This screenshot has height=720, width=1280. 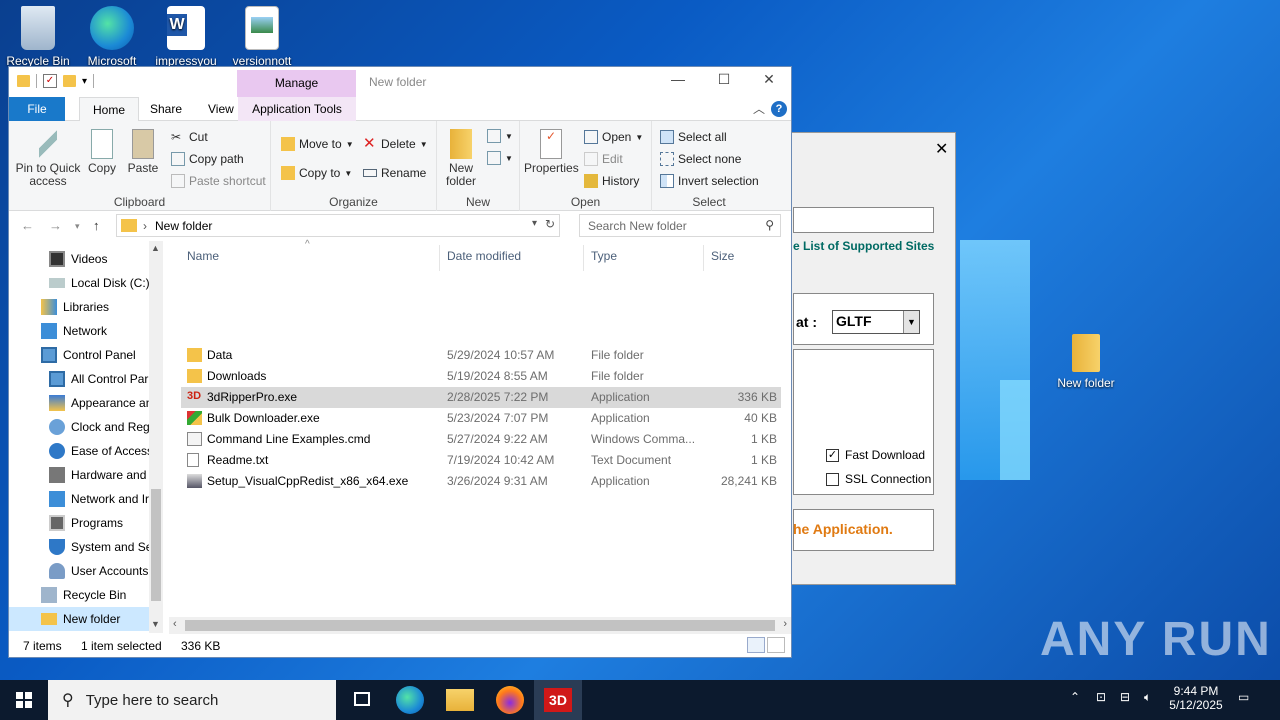 What do you see at coordinates (79, 595) in the screenshot?
I see `nav-item-recycle-bin: Recycle Bin` at bounding box center [79, 595].